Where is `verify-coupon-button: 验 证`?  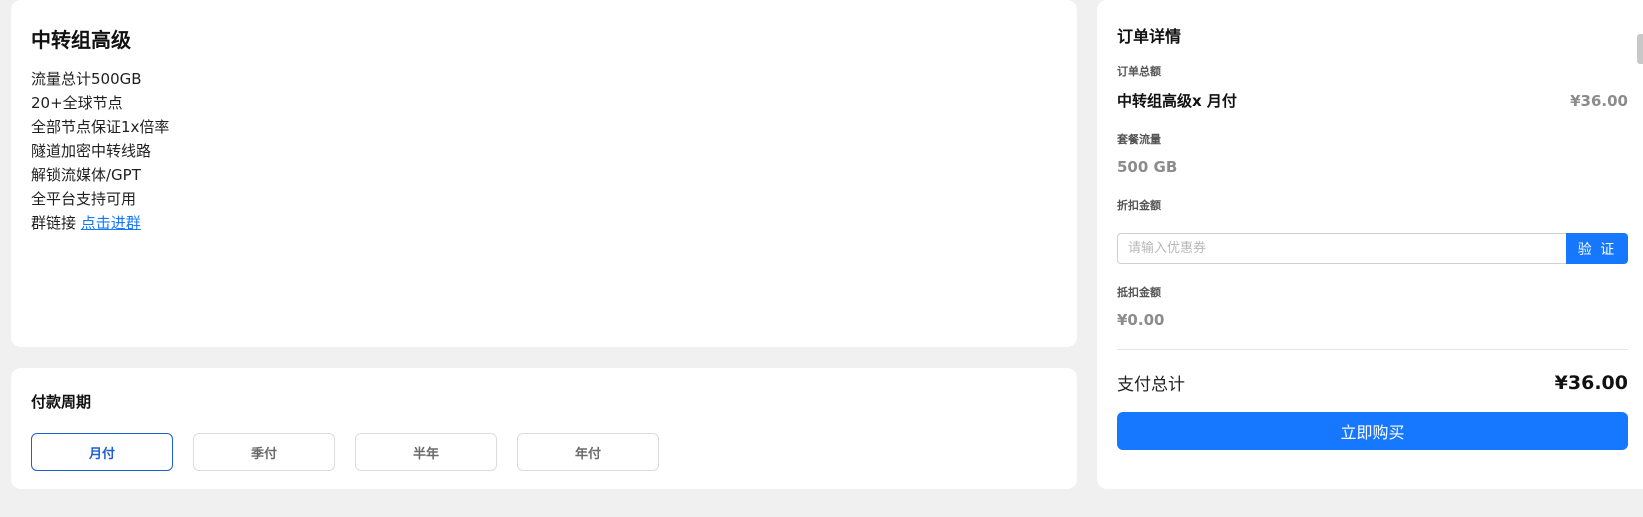 verify-coupon-button: 验 证 is located at coordinates (1597, 248).